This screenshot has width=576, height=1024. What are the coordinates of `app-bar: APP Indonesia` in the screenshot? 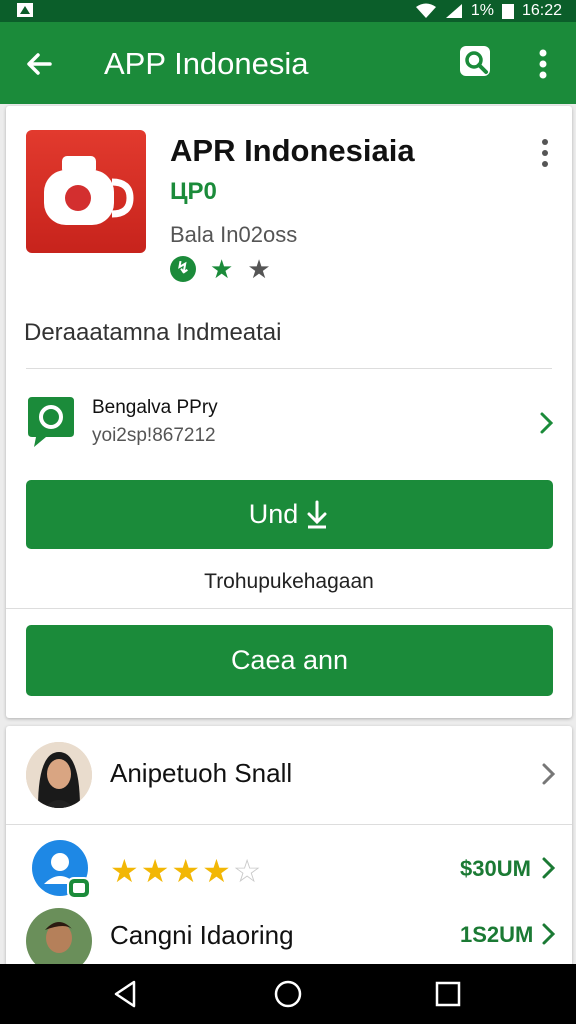 It's located at (288, 63).